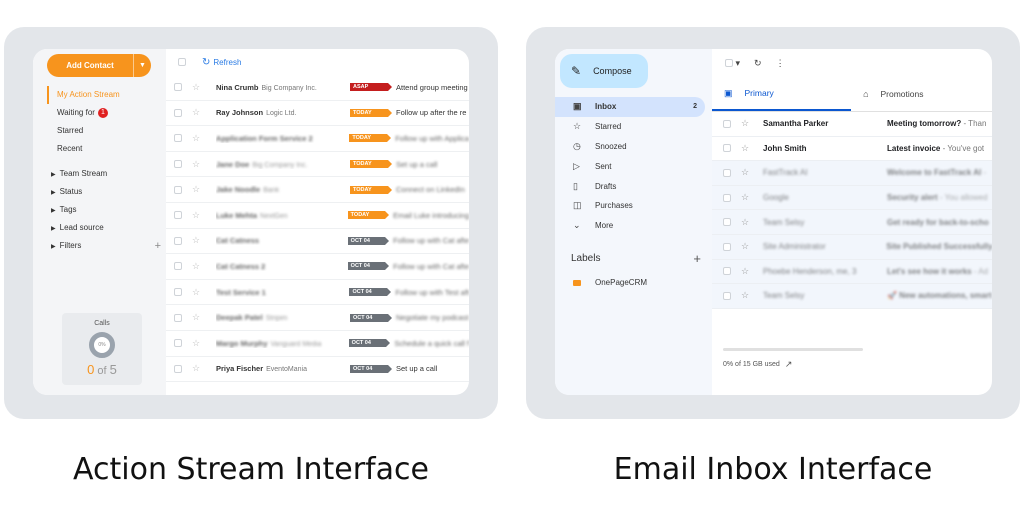 The height and width of the screenshot is (515, 1025). I want to click on tab-primary: ▣ Primary, so click(782, 94).